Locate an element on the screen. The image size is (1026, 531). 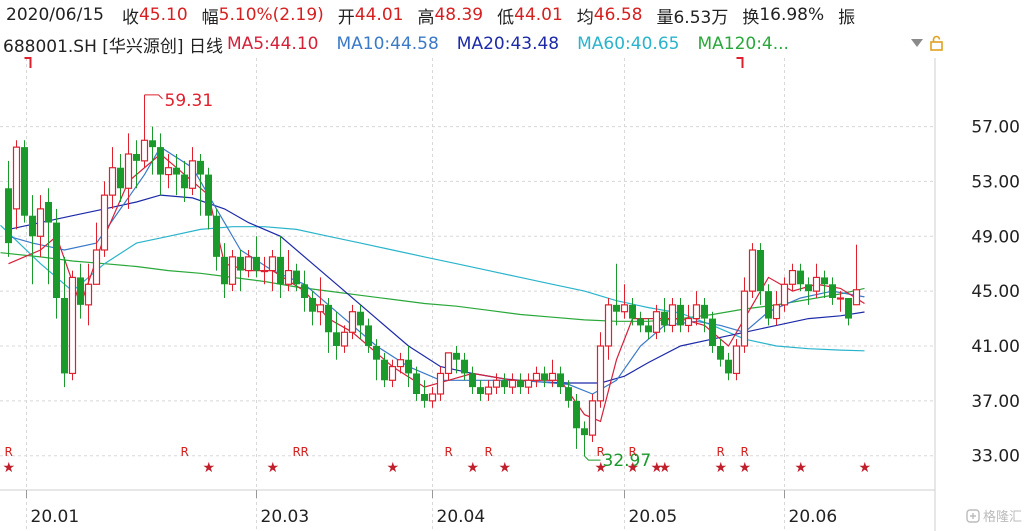
y-tick-label: 49.00 is located at coordinates (995, 237).